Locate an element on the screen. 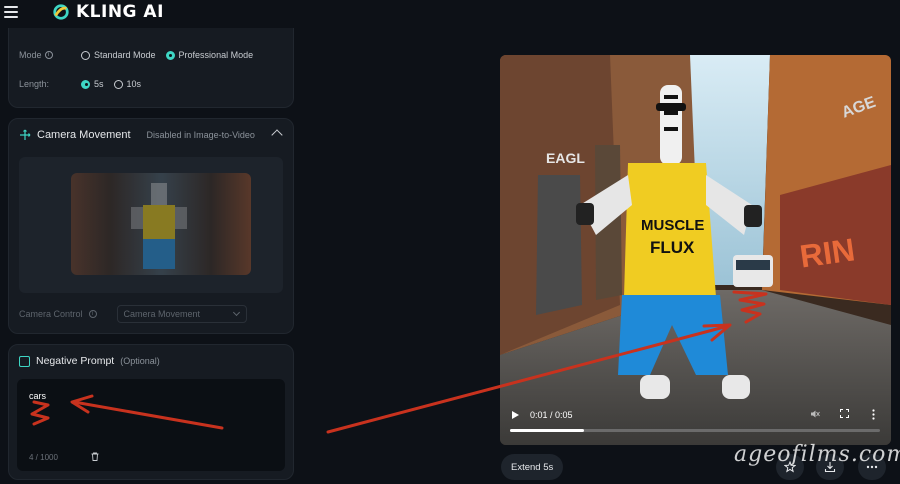 This screenshot has width=900, height=484. length-label: Length: is located at coordinates (34, 84).